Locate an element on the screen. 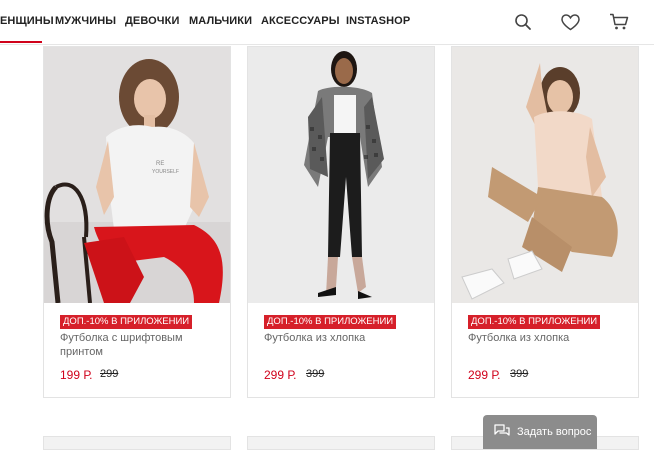 Image resolution: width=654 pixels, height=450 pixels. active-nav-indicator is located at coordinates (21, 42).